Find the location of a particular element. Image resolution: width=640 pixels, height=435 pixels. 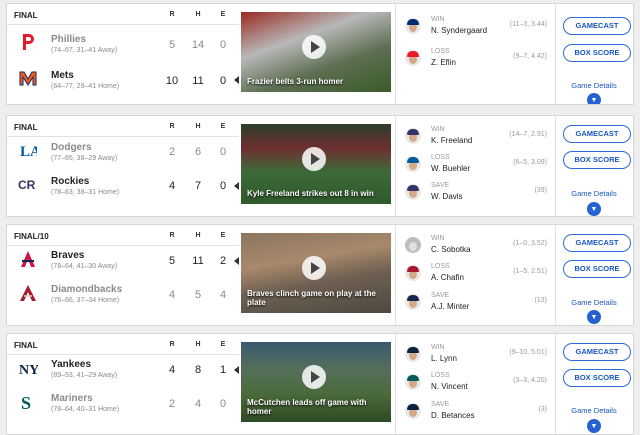

pitcher-name: W. Davis is located at coordinates (447, 196).